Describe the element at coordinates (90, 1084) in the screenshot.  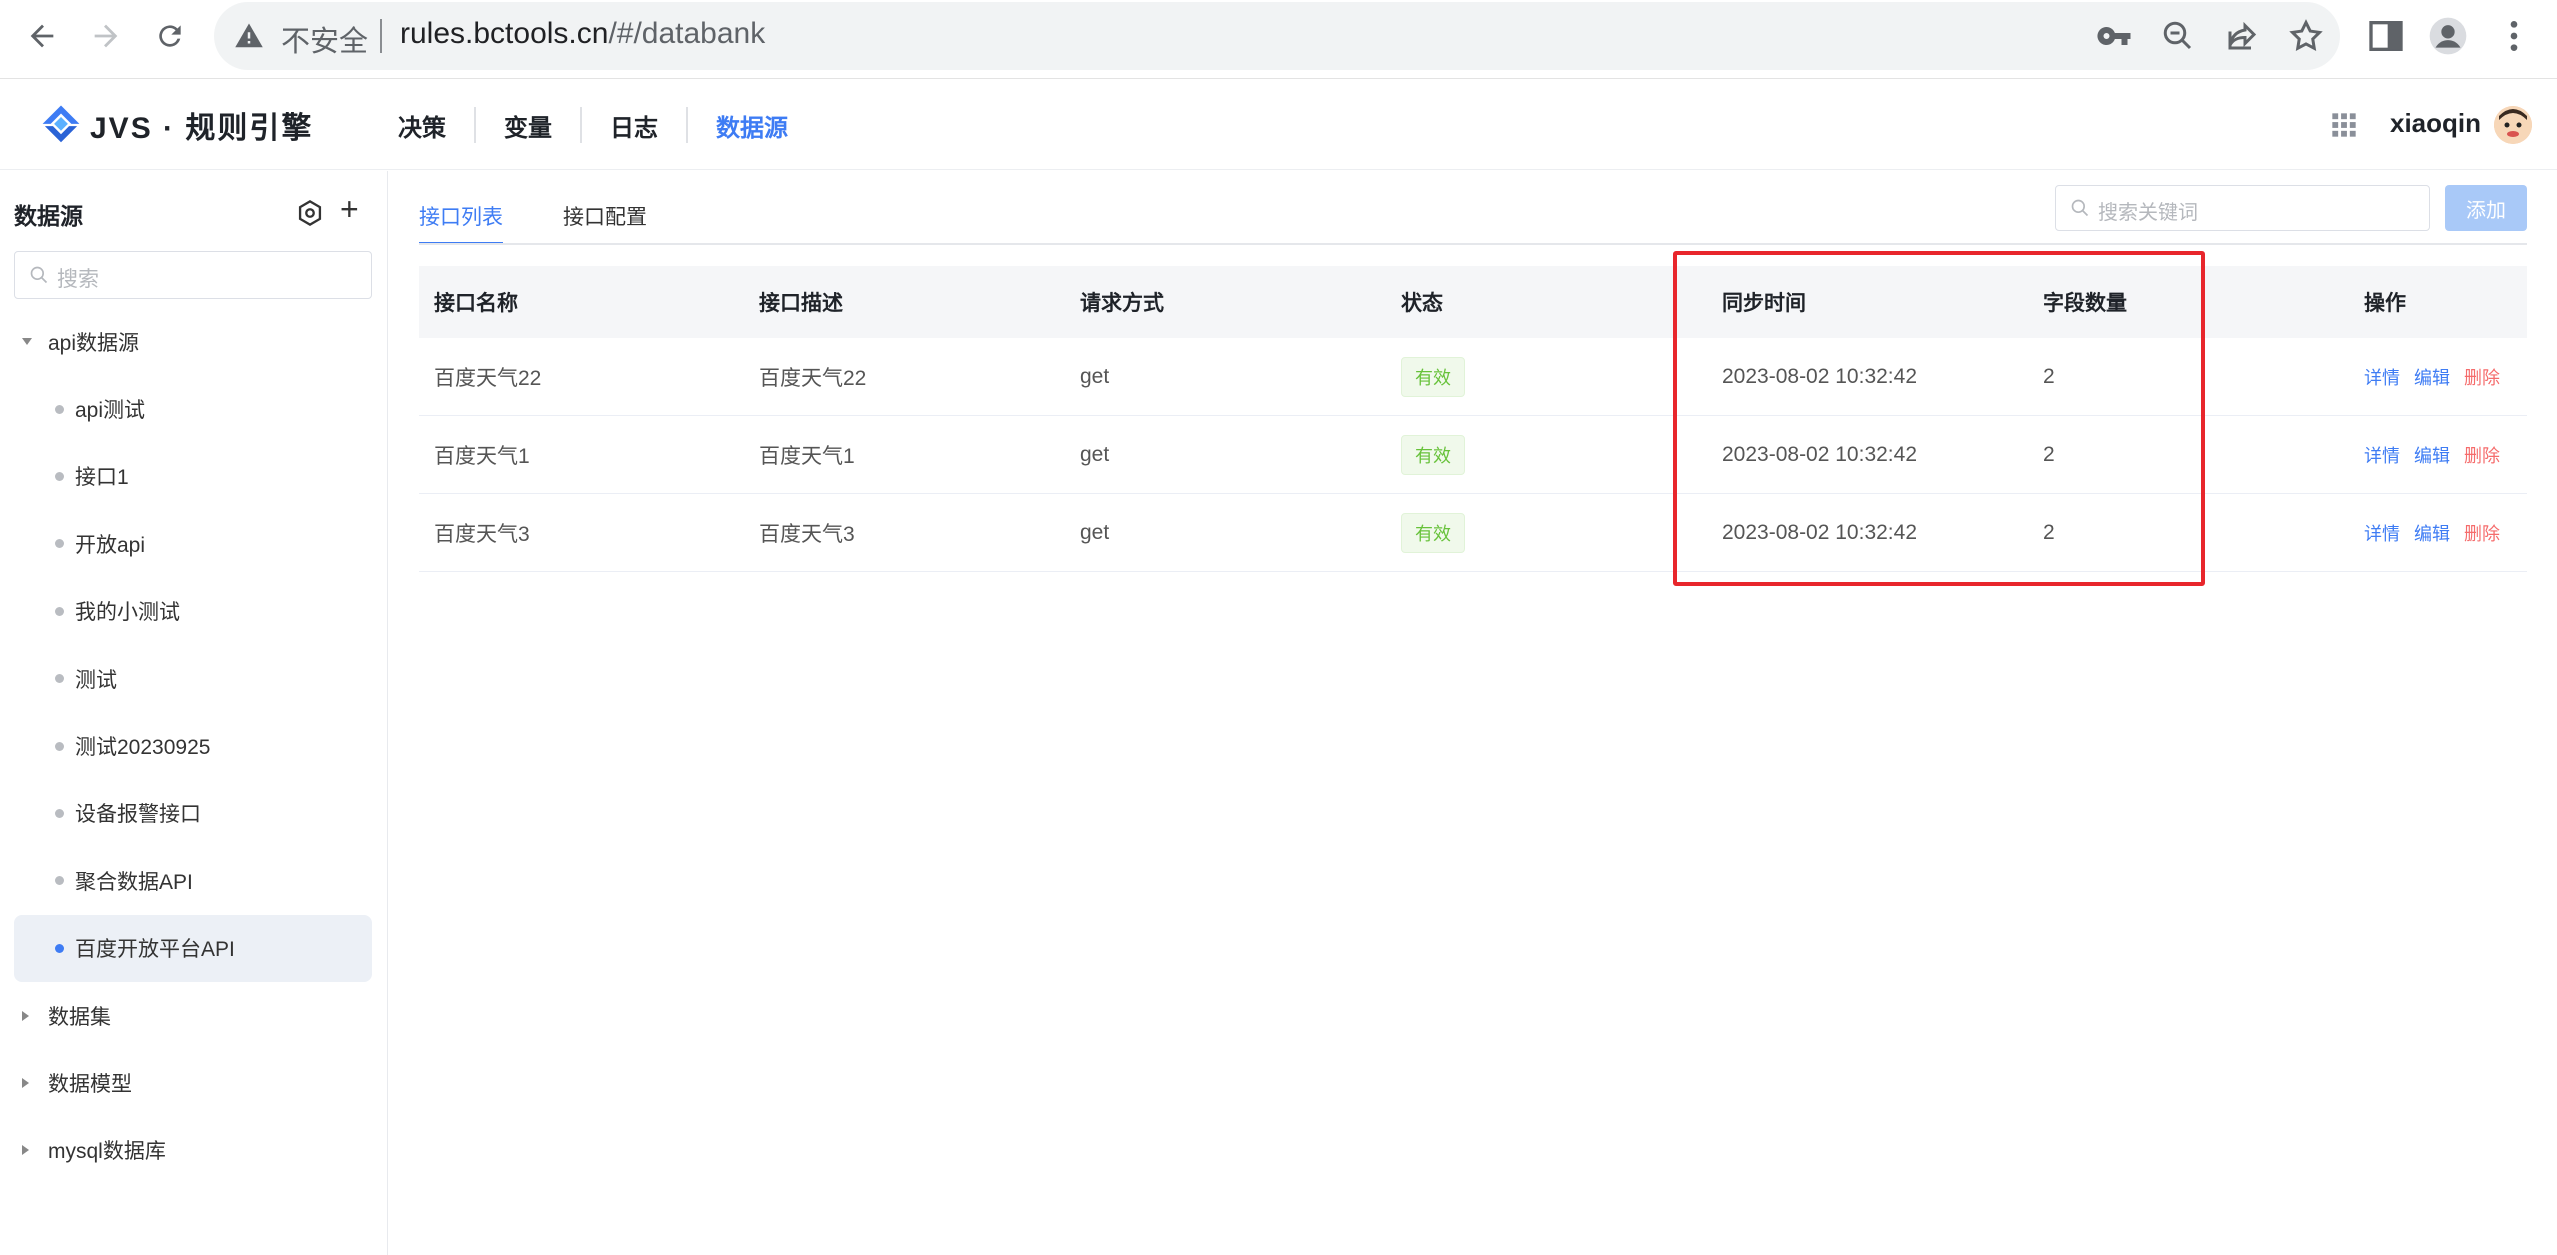
I see `tree-group-label: 数据模型` at that location.